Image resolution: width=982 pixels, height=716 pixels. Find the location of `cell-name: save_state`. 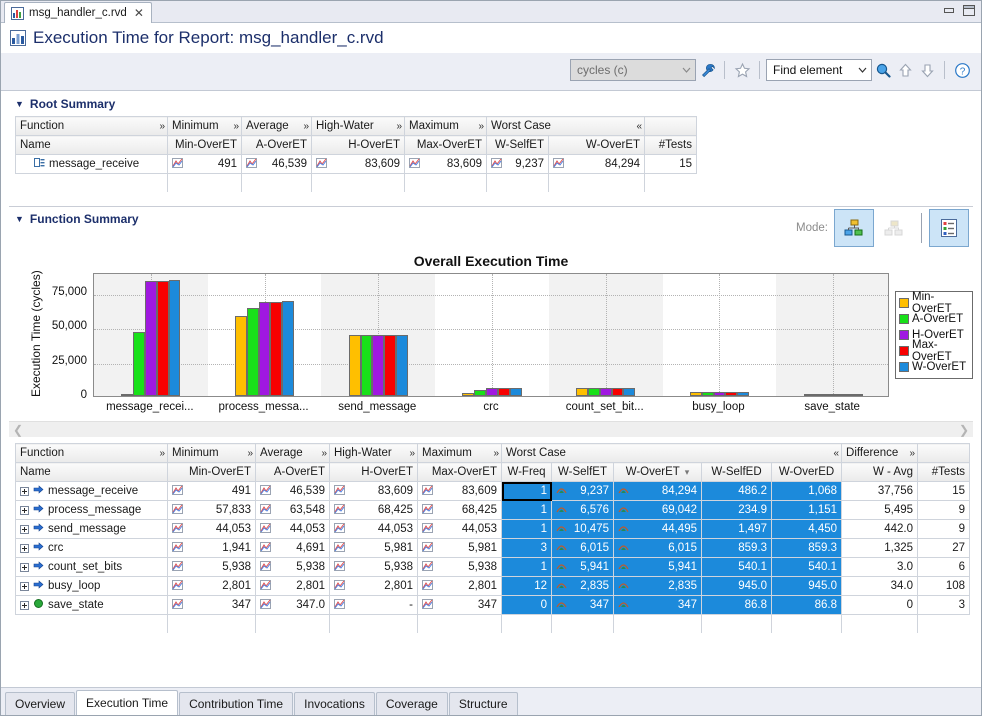

cell-name: save_state is located at coordinates (91, 605).